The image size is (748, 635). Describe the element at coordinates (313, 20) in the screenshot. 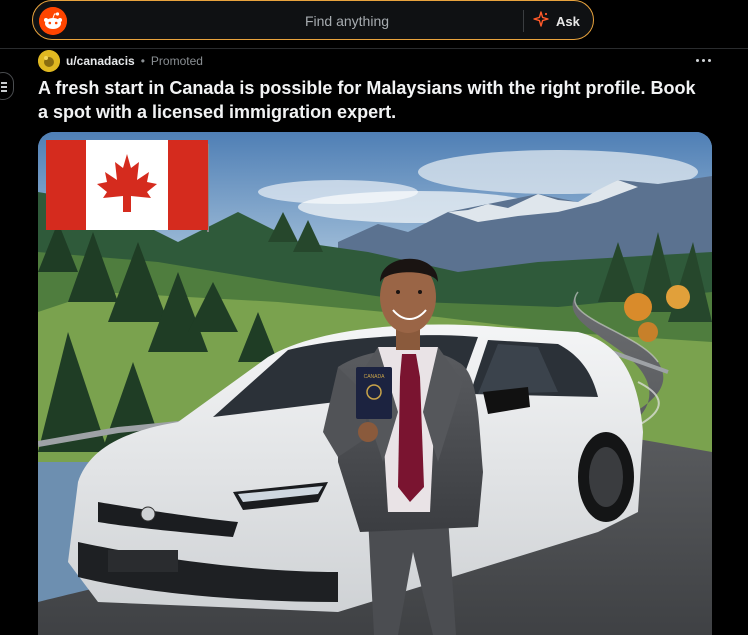

I see `search-bar: Find anything Ask` at that location.